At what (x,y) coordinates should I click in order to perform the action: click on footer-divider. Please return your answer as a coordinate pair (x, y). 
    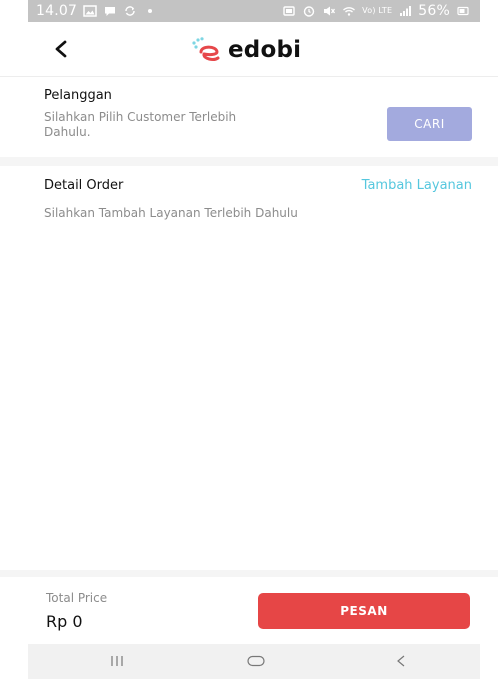
    Looking at the image, I should click on (249, 573).